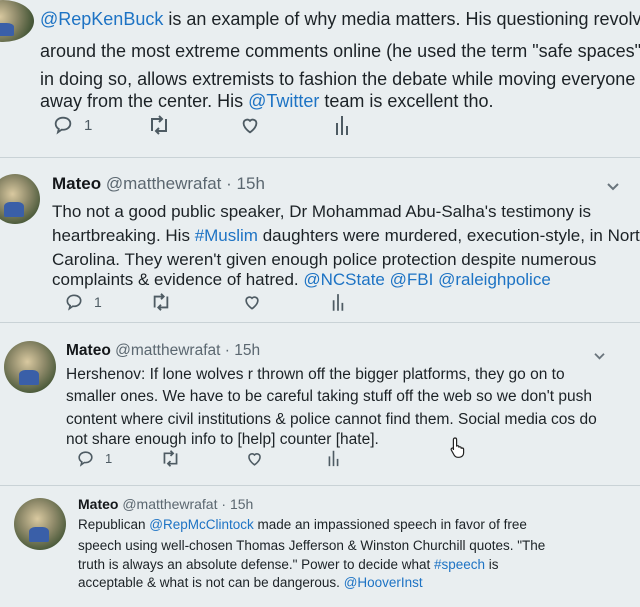 The image size is (640, 607). I want to click on hashtag-link: #Muslim, so click(226, 235).